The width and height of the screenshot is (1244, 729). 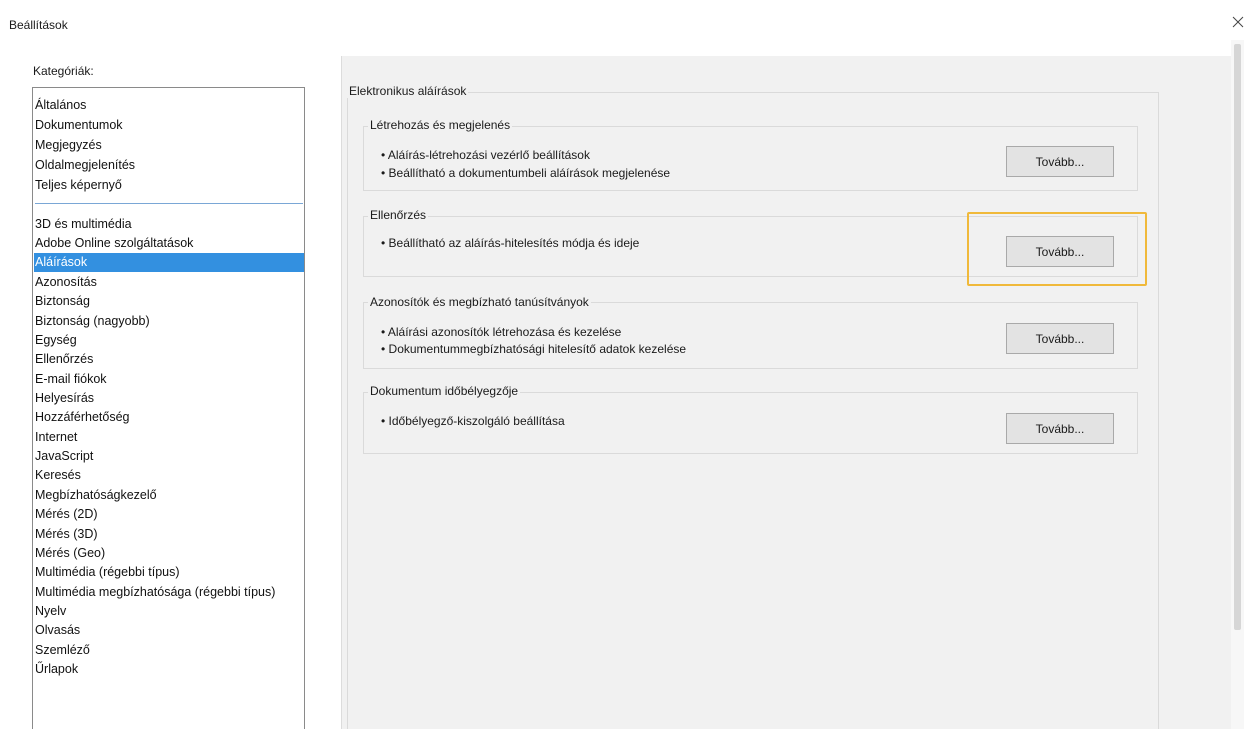 What do you see at coordinates (169, 105) in the screenshot?
I see `category-item: Általános` at bounding box center [169, 105].